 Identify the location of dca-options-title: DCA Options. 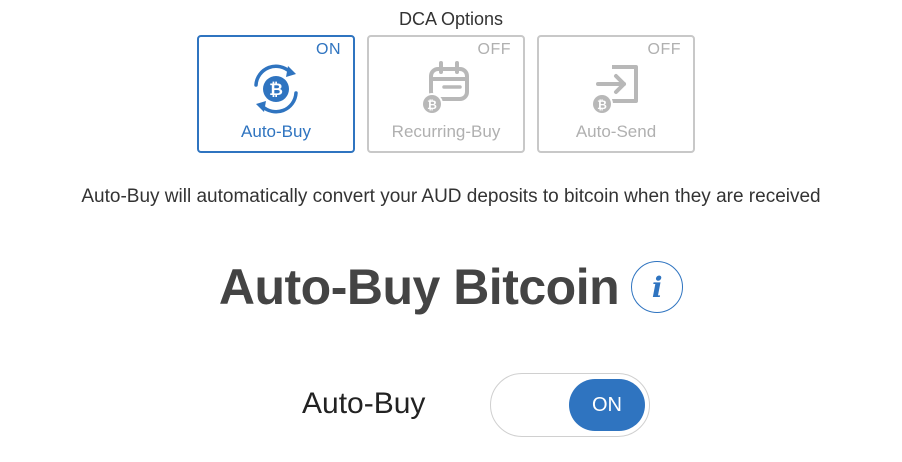
(451, 19).